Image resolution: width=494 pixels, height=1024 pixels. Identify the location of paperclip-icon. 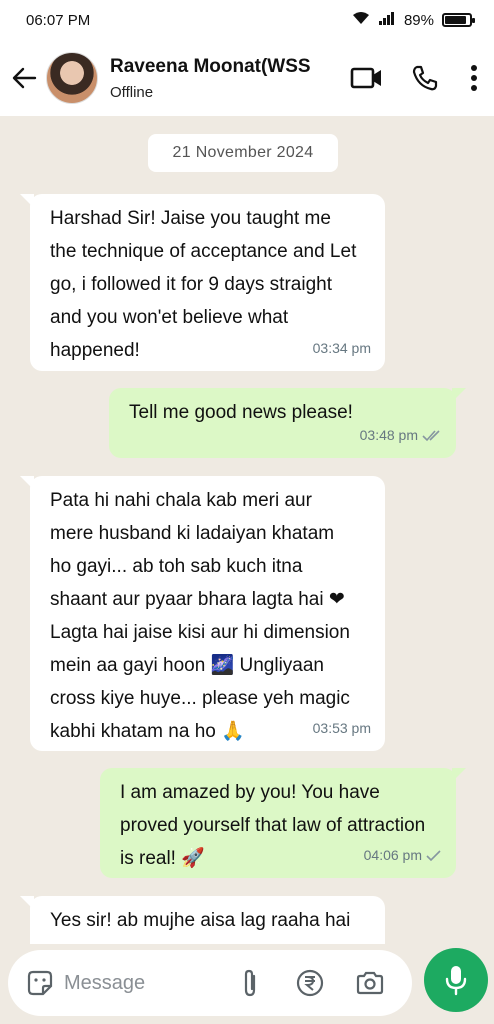
(250, 983).